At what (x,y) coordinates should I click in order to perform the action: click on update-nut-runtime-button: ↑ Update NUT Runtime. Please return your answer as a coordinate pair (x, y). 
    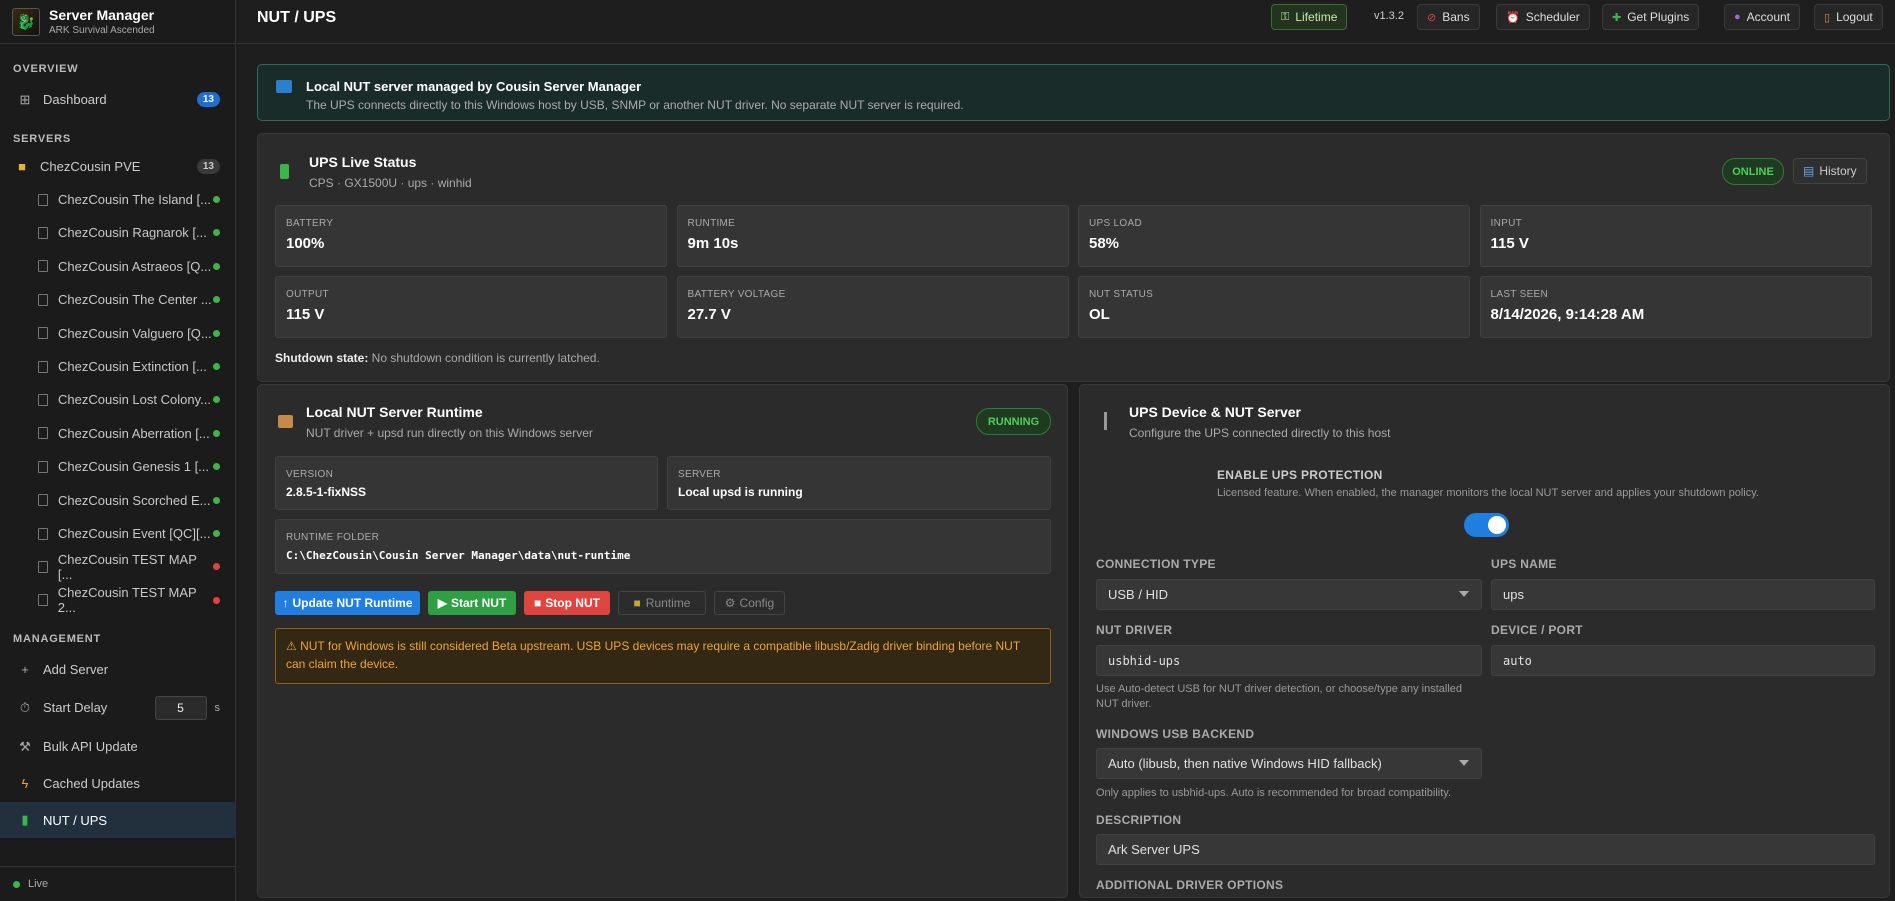
    Looking at the image, I should click on (347, 603).